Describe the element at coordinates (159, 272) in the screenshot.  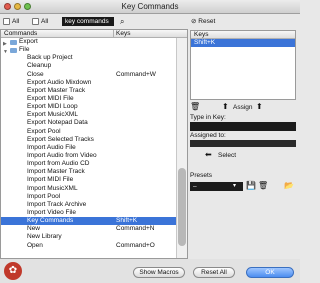
I see `show-macros-button: Show Macros` at that location.